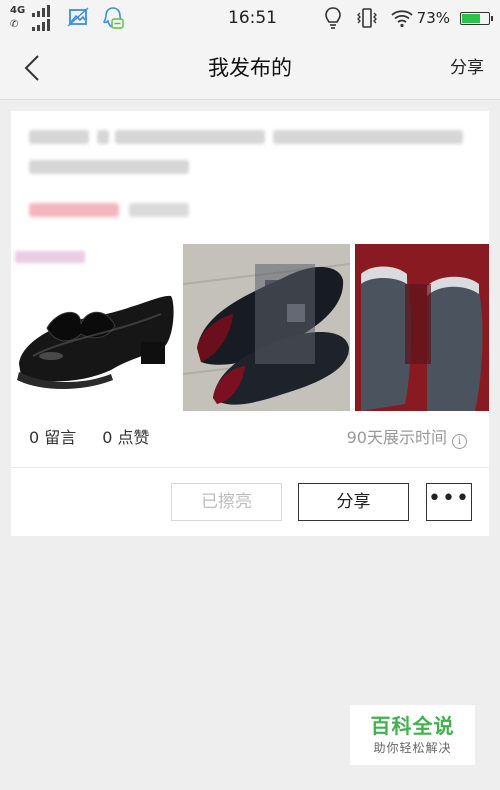 This screenshot has height=790, width=500. I want to click on page-title: 我发布的, so click(250, 68).